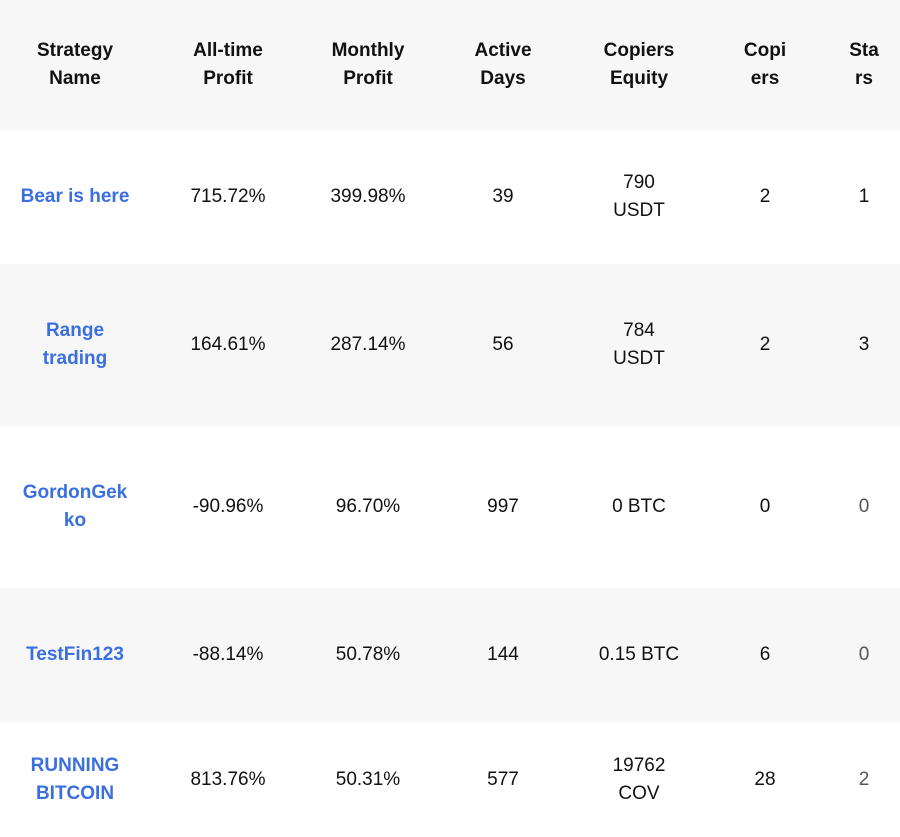  What do you see at coordinates (75, 779) in the screenshot?
I see `strategy-name-link: RUNNING BITCOIN` at bounding box center [75, 779].